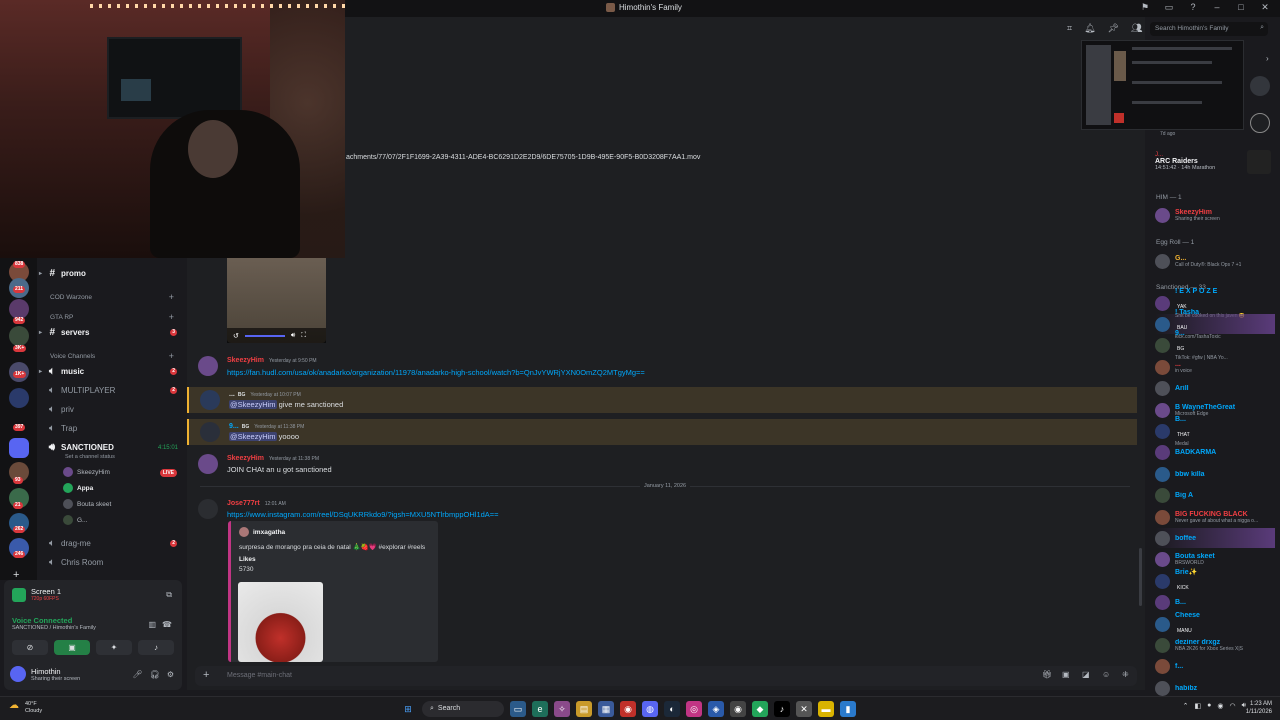  I want to click on embed-image, so click(280, 622).